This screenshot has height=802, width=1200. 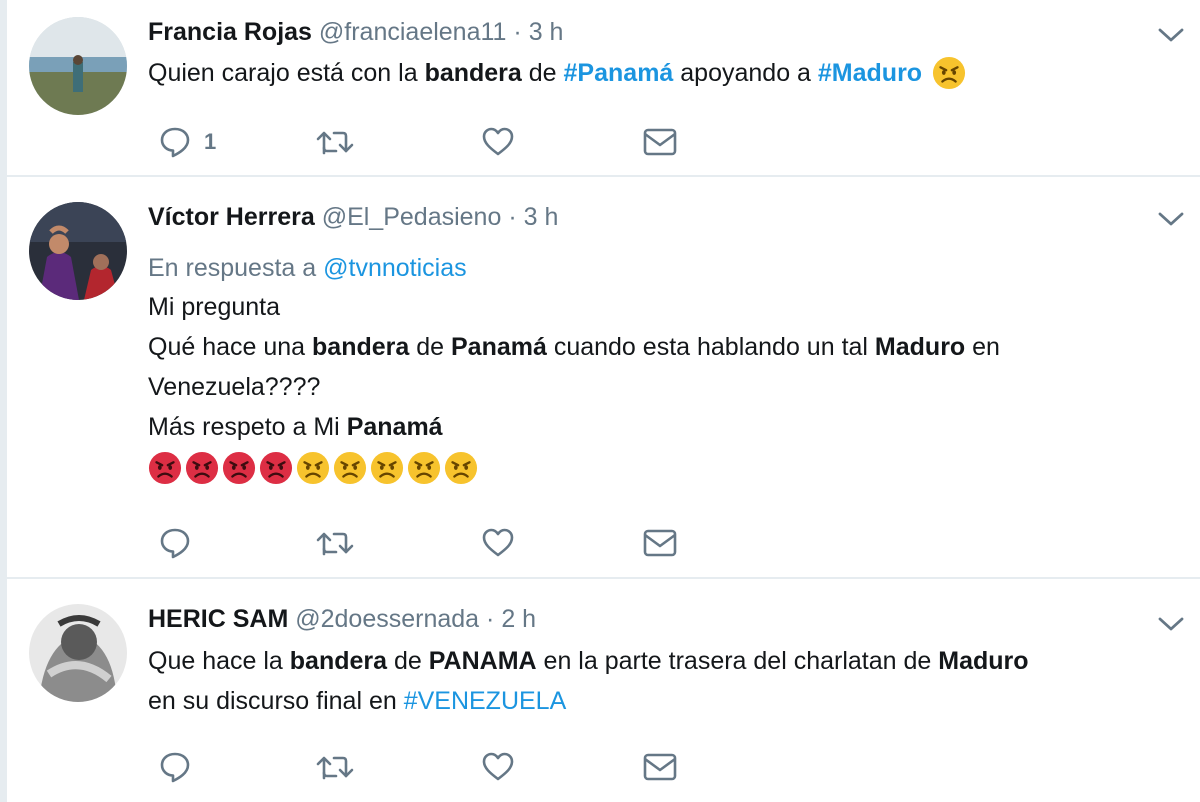 I want to click on text-bold-segment: PANAMA, so click(x=482, y=661).